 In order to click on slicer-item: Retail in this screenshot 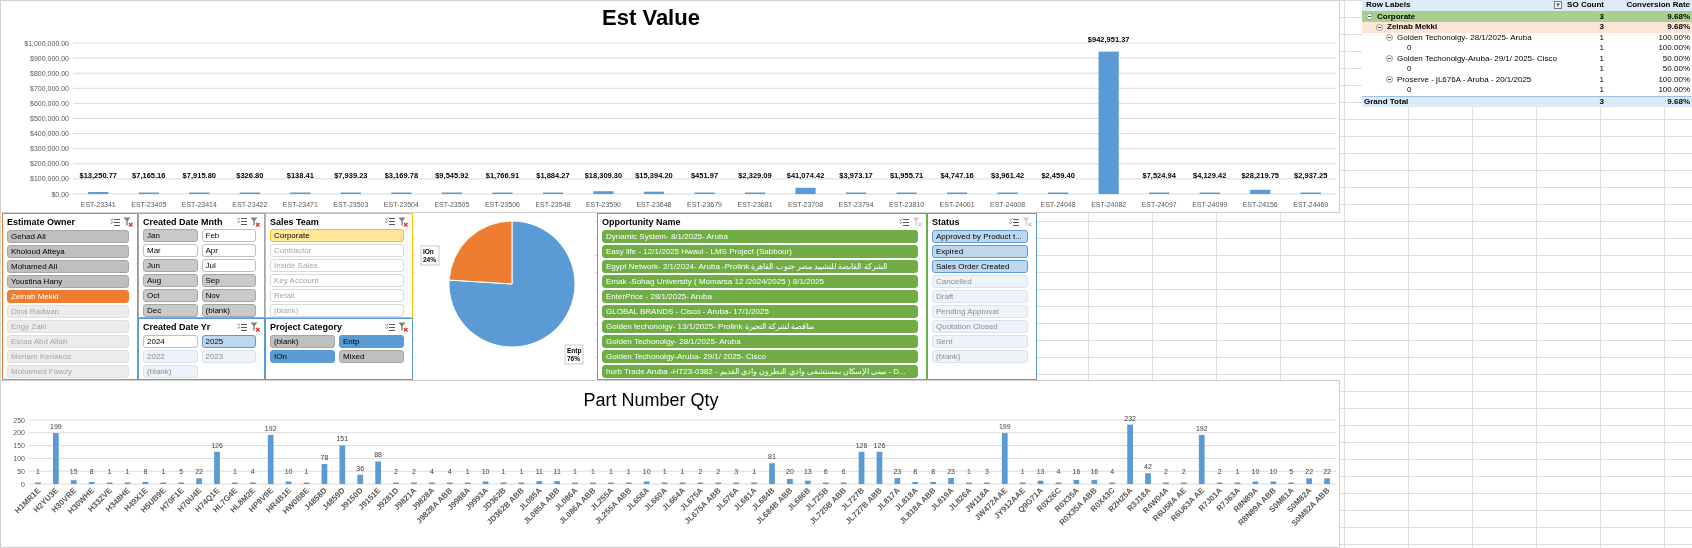, I will do `click(337, 295)`.